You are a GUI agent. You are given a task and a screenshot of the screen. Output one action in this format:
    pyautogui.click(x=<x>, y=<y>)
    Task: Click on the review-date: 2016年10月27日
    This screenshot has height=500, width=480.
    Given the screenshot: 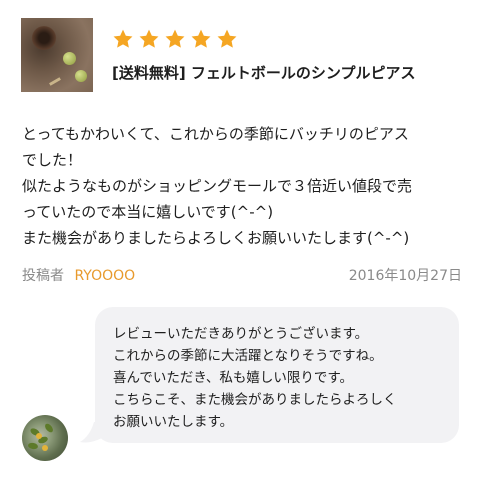 What is the action you would take?
    pyautogui.click(x=405, y=276)
    